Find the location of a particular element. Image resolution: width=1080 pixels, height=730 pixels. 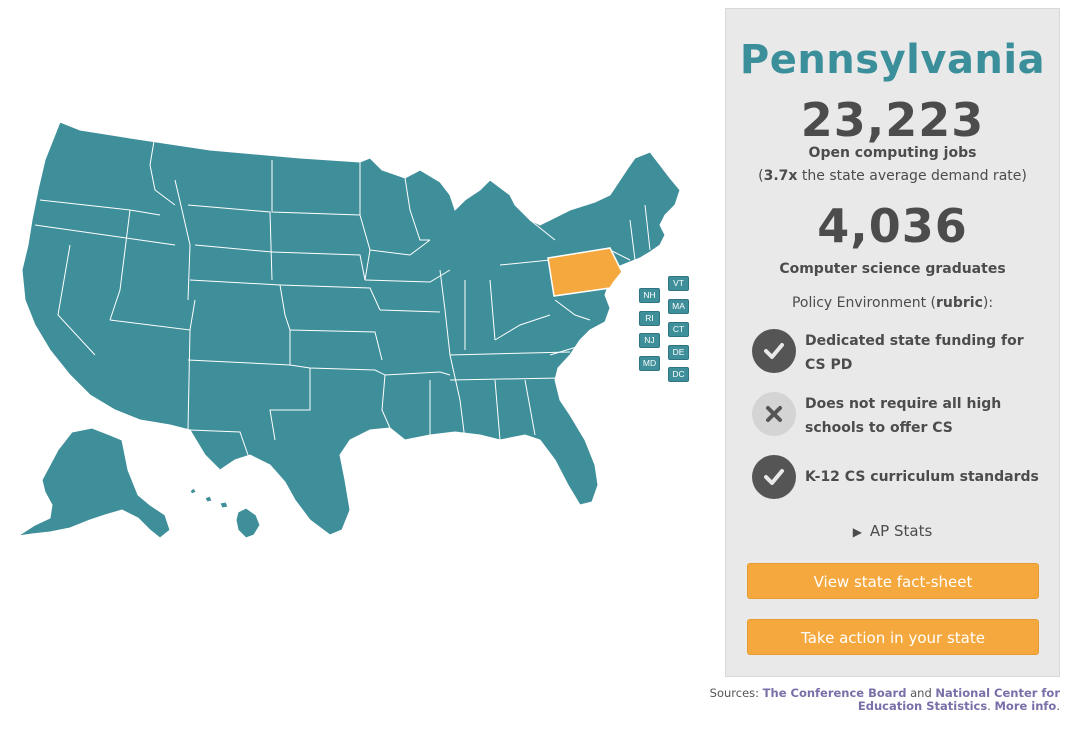

state-button-ma: MA is located at coordinates (678, 306).